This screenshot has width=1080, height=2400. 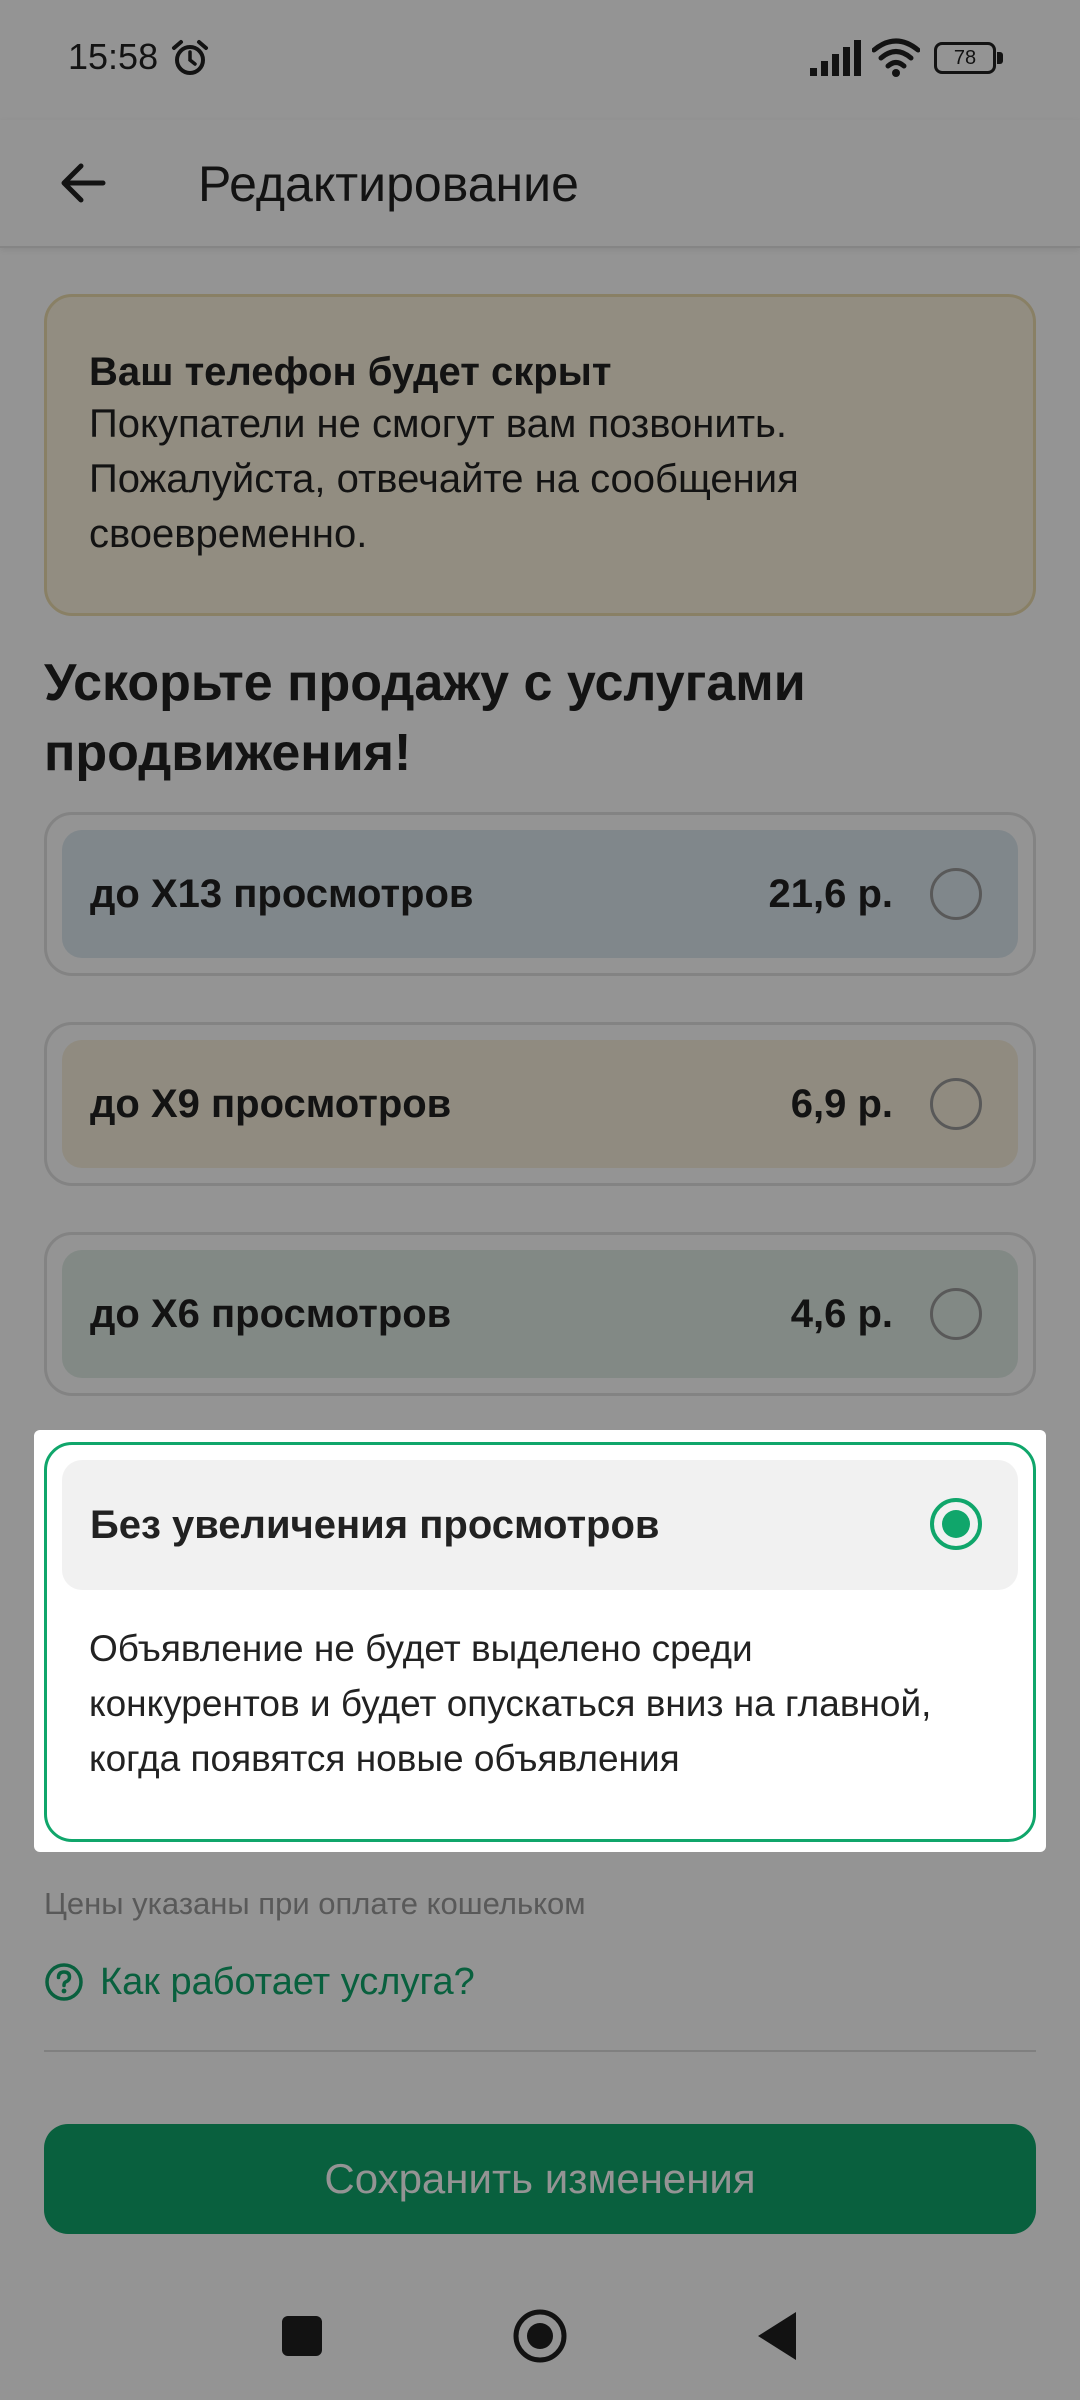 I want to click on radio-button-selected, so click(x=956, y=1524).